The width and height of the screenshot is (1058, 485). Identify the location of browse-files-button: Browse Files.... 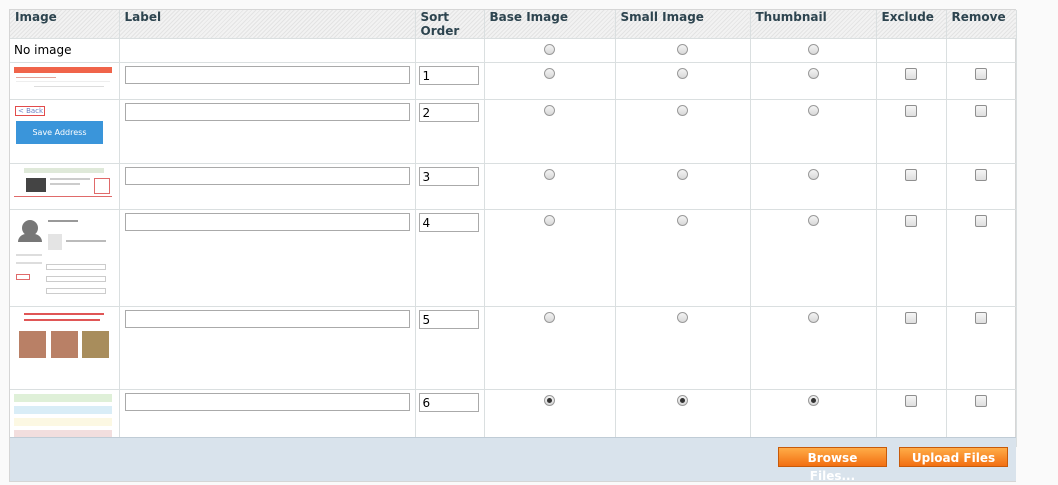
(832, 465).